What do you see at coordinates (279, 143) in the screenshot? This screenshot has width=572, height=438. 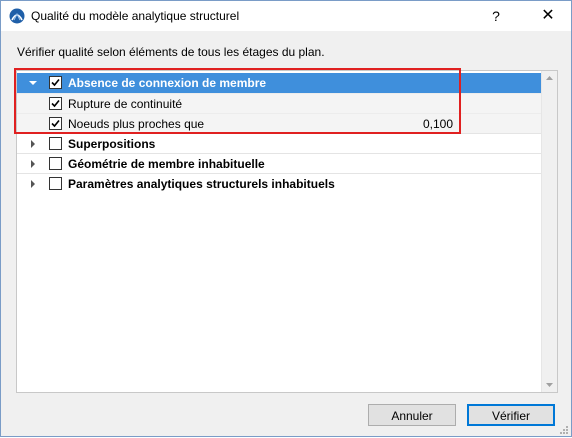 I see `tree-row-overlaps: Superpositions` at bounding box center [279, 143].